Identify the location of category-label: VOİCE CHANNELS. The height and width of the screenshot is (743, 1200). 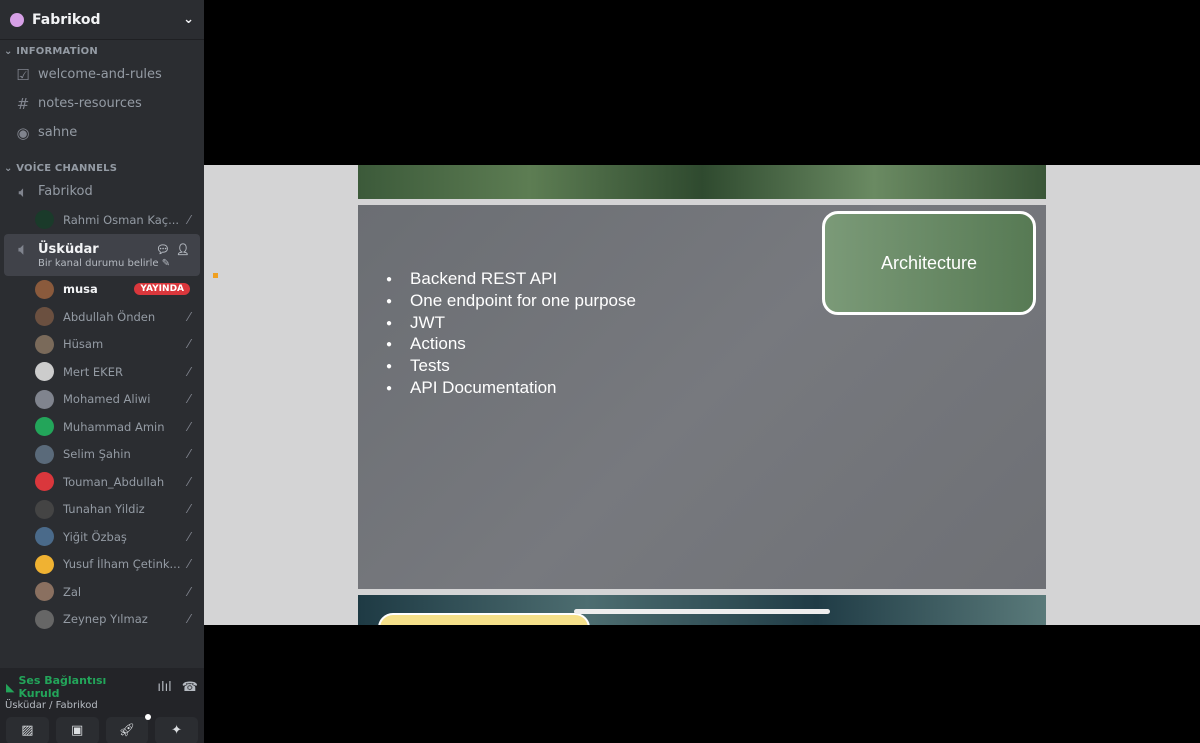
(67, 168).